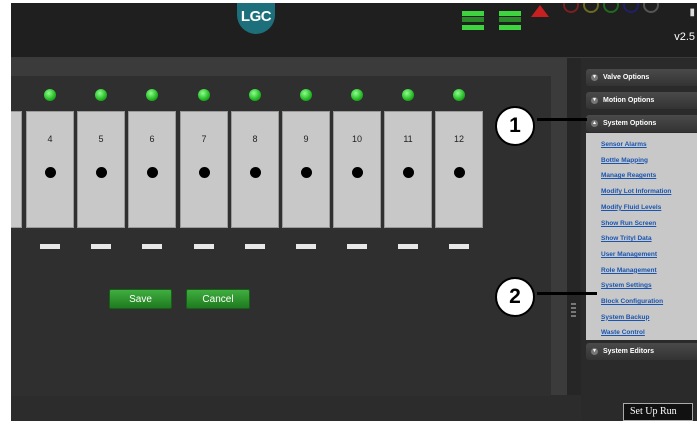  Describe the element at coordinates (540, 11) in the screenshot. I see `alert-triangle-icon` at that location.